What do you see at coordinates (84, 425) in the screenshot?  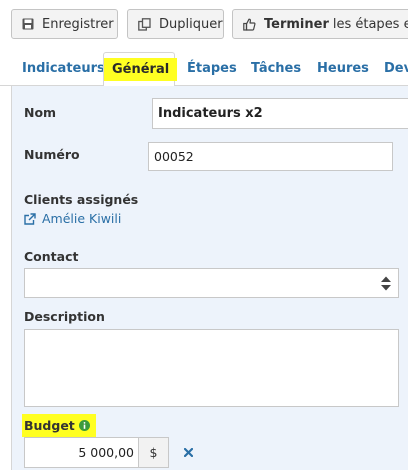 I see `info-circle-icon` at bounding box center [84, 425].